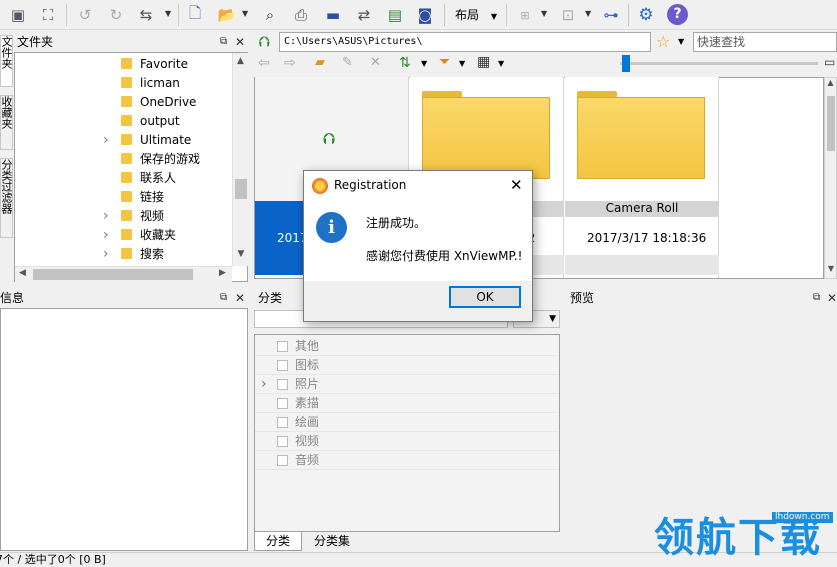 The height and width of the screenshot is (567, 837). Describe the element at coordinates (222, 273) in the screenshot. I see `scroll-right-icon: ▶` at that location.